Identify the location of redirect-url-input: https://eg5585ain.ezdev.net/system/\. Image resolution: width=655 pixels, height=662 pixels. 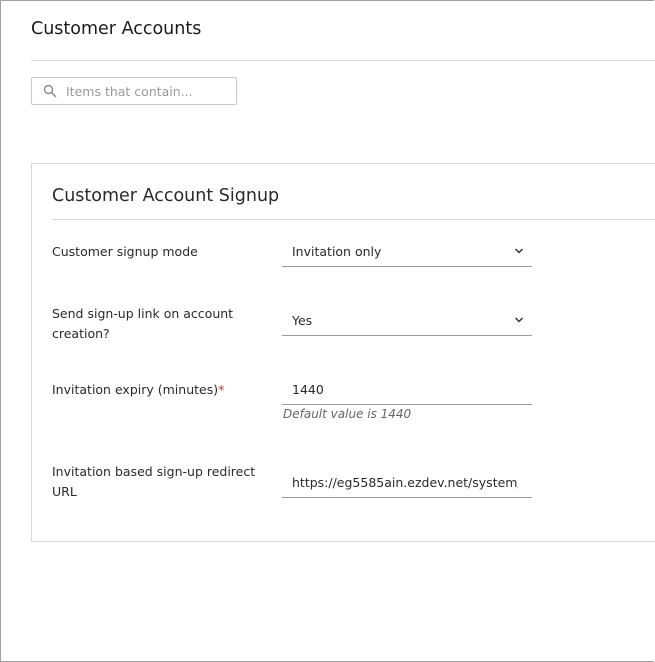
(407, 484).